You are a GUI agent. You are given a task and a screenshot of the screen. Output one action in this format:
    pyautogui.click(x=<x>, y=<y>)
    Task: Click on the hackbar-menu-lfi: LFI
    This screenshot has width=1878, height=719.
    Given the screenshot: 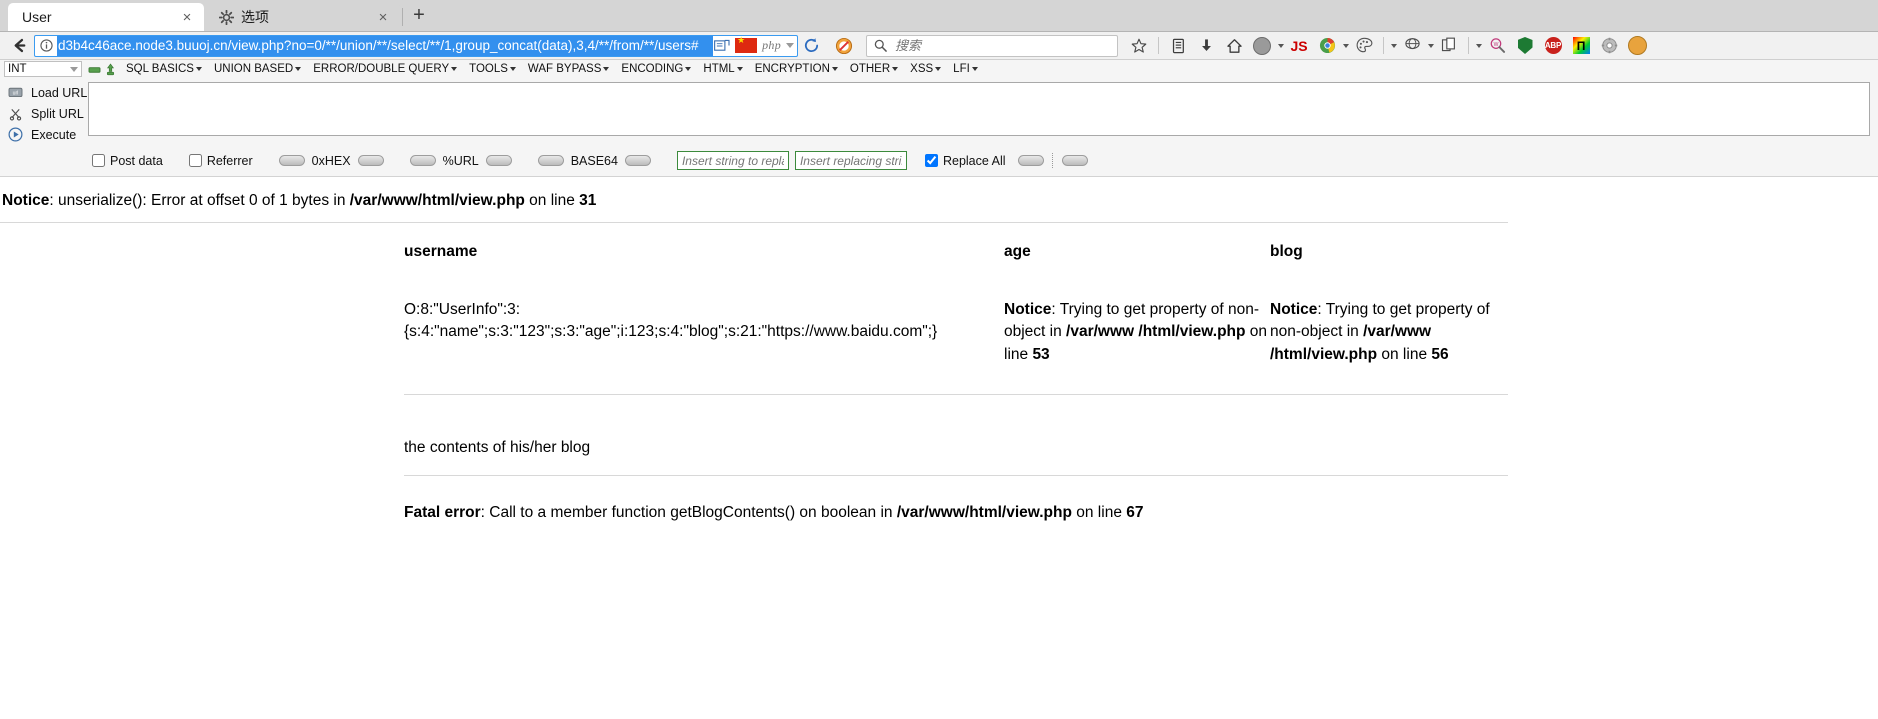 What is the action you would take?
    pyautogui.click(x=965, y=69)
    